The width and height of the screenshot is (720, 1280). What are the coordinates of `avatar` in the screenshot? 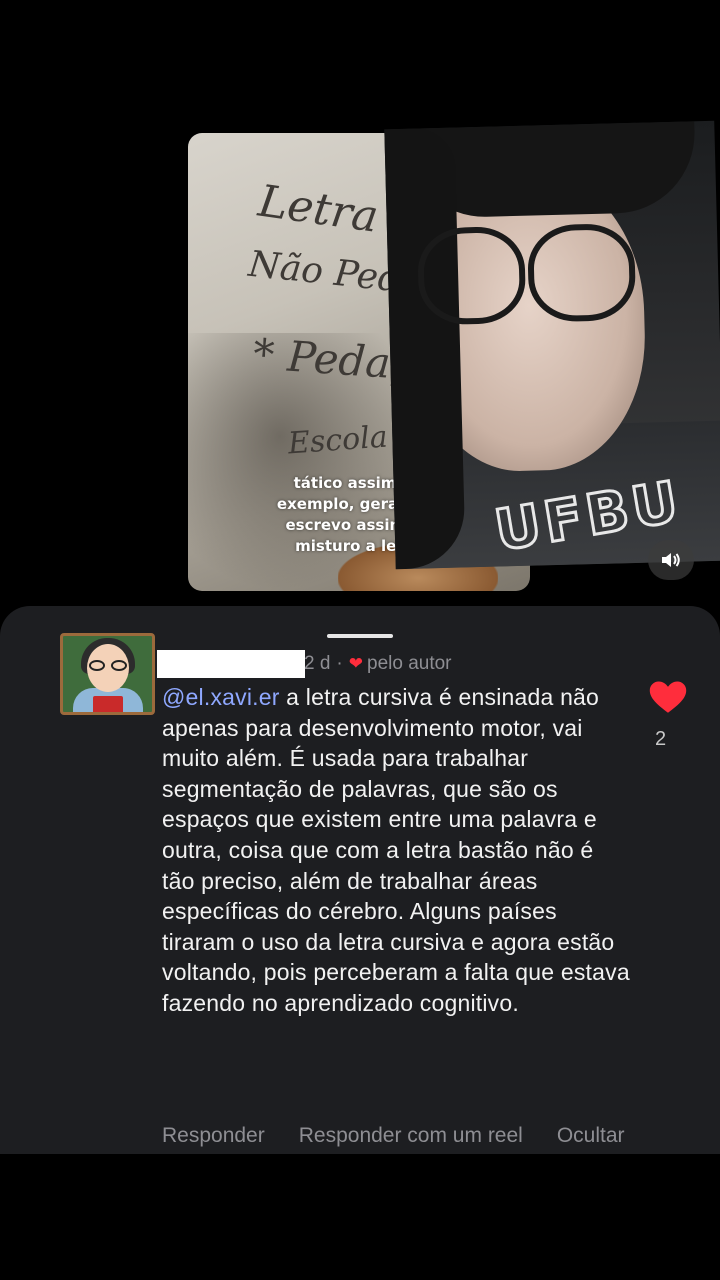 It's located at (107, 674).